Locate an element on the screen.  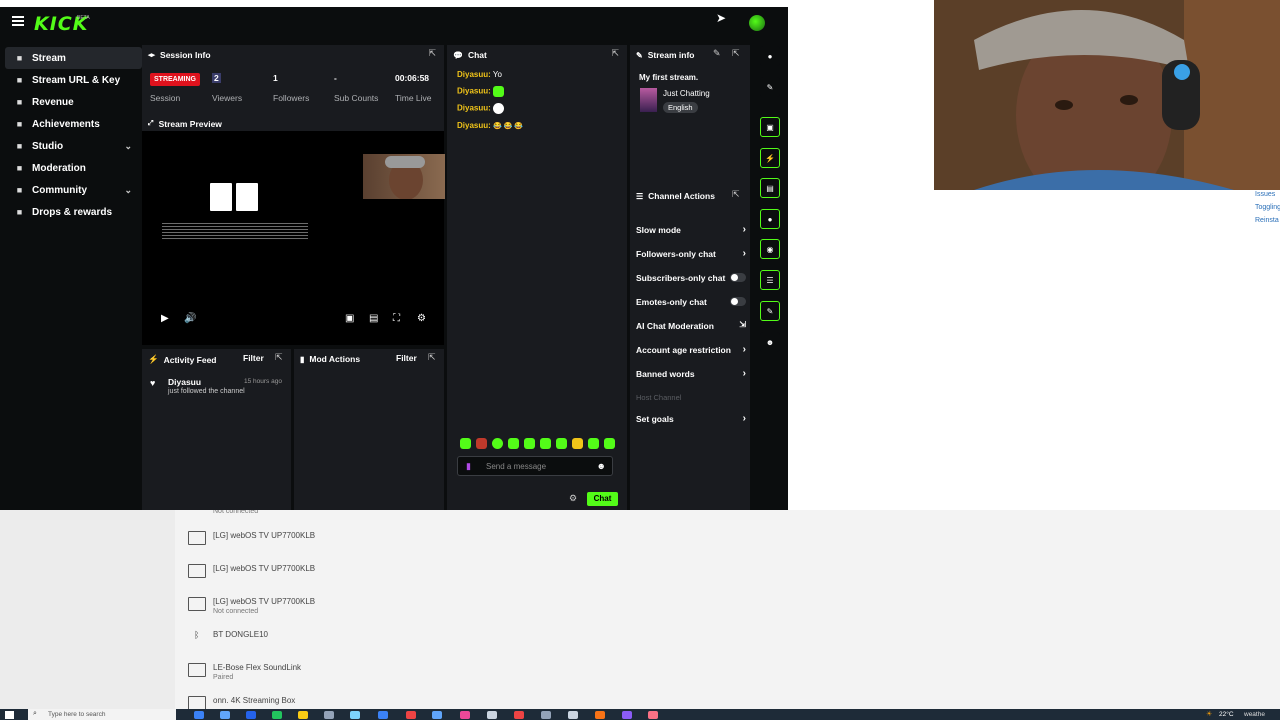
category-text: Just Chatting is located at coordinates (686, 93).